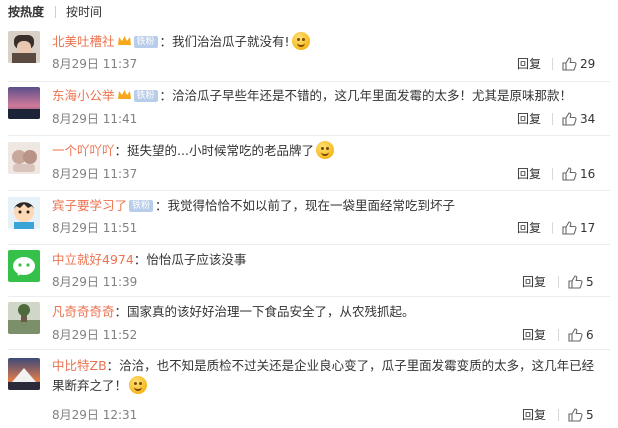 Image resolution: width=618 pixels, height=428 pixels. Describe the element at coordinates (588, 174) in the screenshot. I see `like-count: 16` at that location.